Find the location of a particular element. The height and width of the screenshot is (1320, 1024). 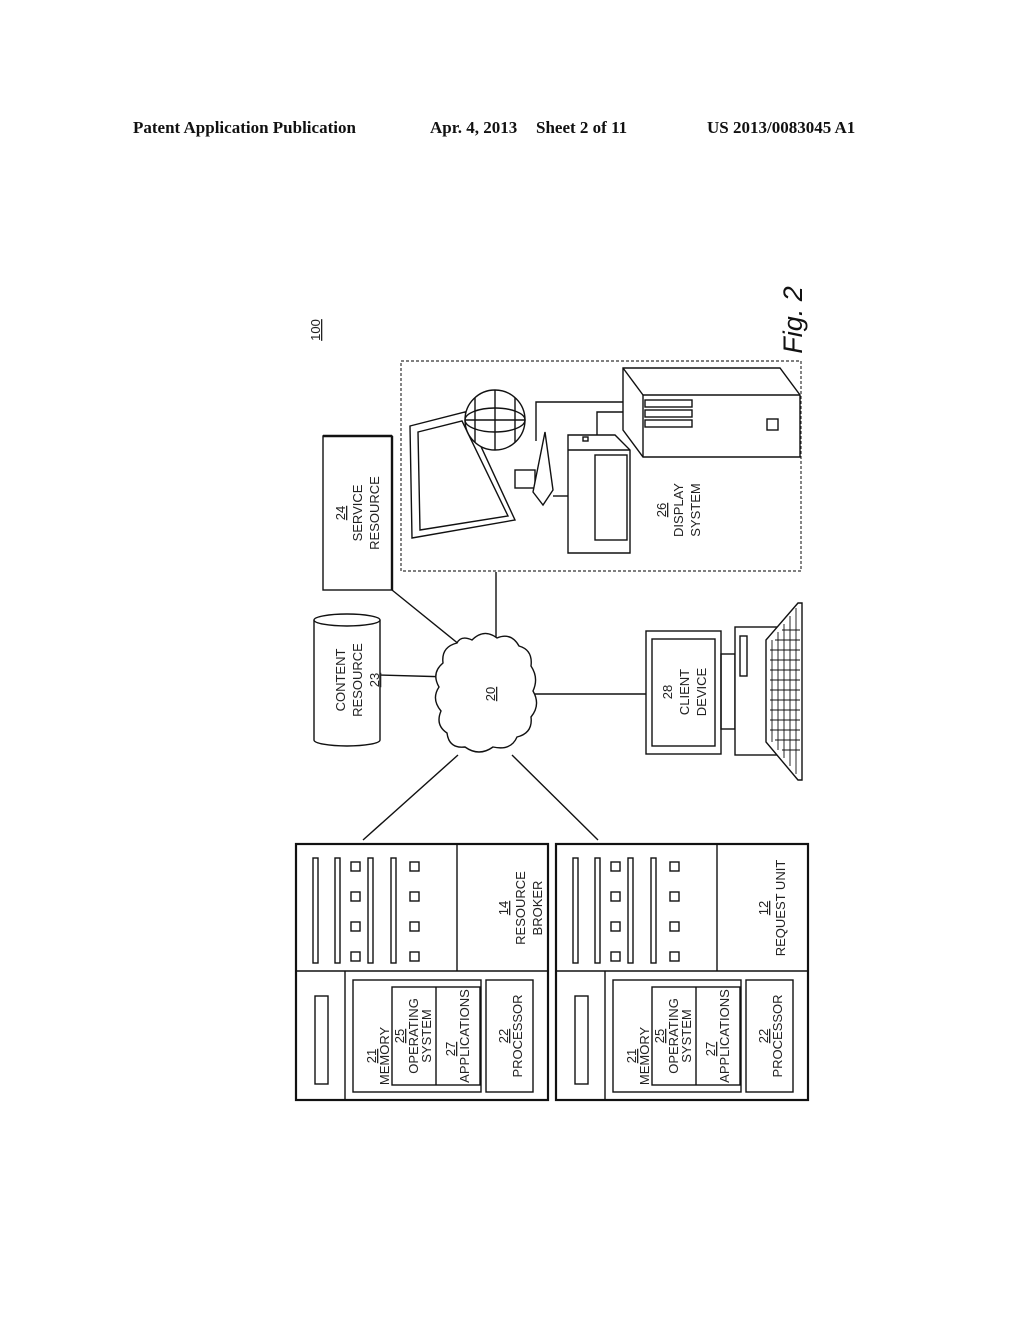

request-unit-ref: 12 is located at coordinates (763, 908).